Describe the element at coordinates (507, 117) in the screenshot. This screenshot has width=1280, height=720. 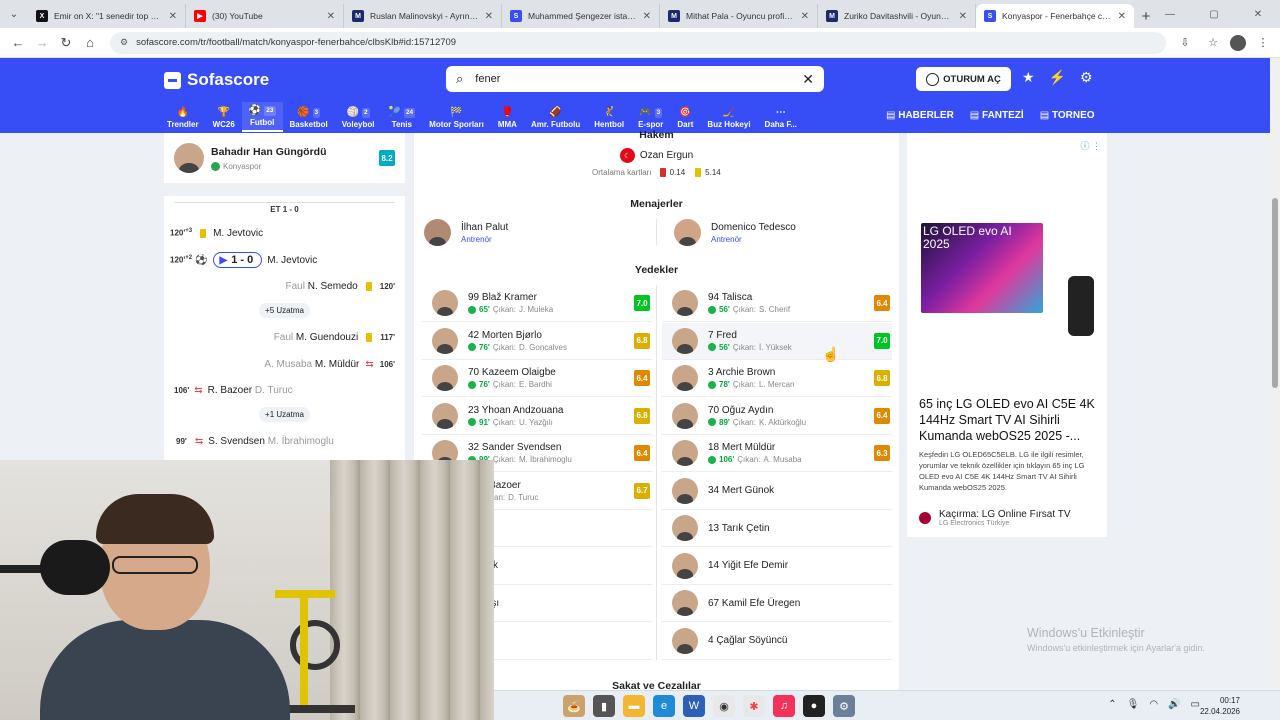
I see `sport-tab: 🥊 MMA` at that location.